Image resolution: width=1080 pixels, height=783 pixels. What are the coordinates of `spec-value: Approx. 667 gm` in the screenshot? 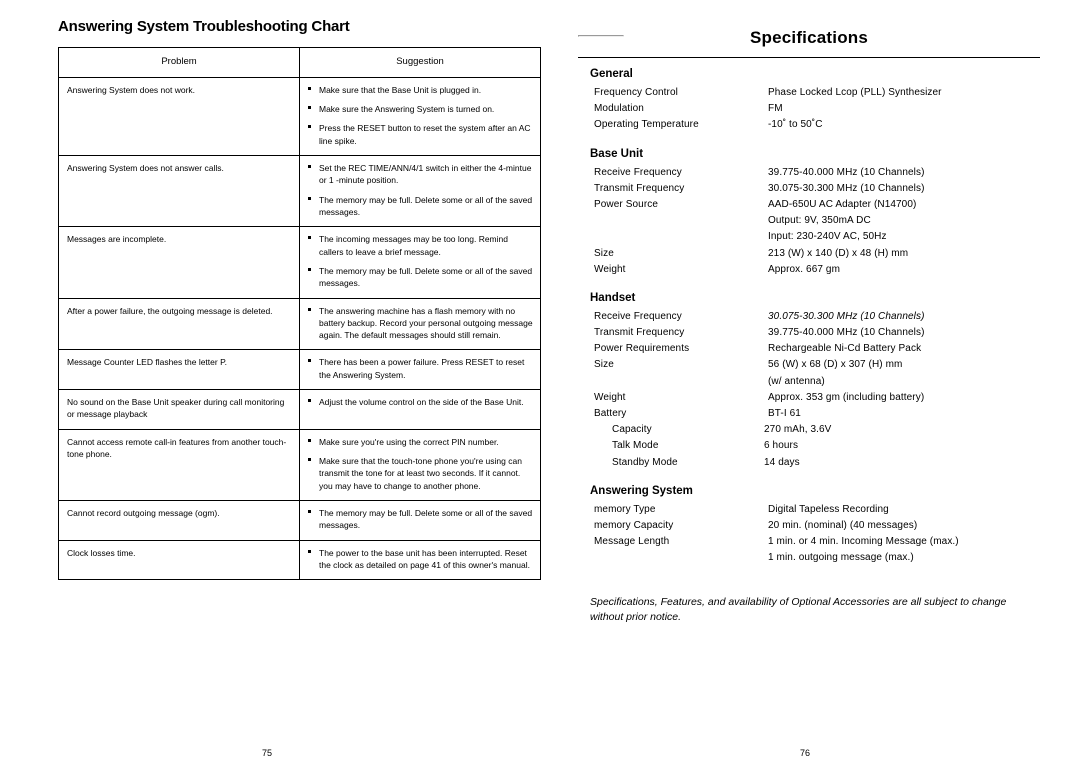 It's located at (804, 269).